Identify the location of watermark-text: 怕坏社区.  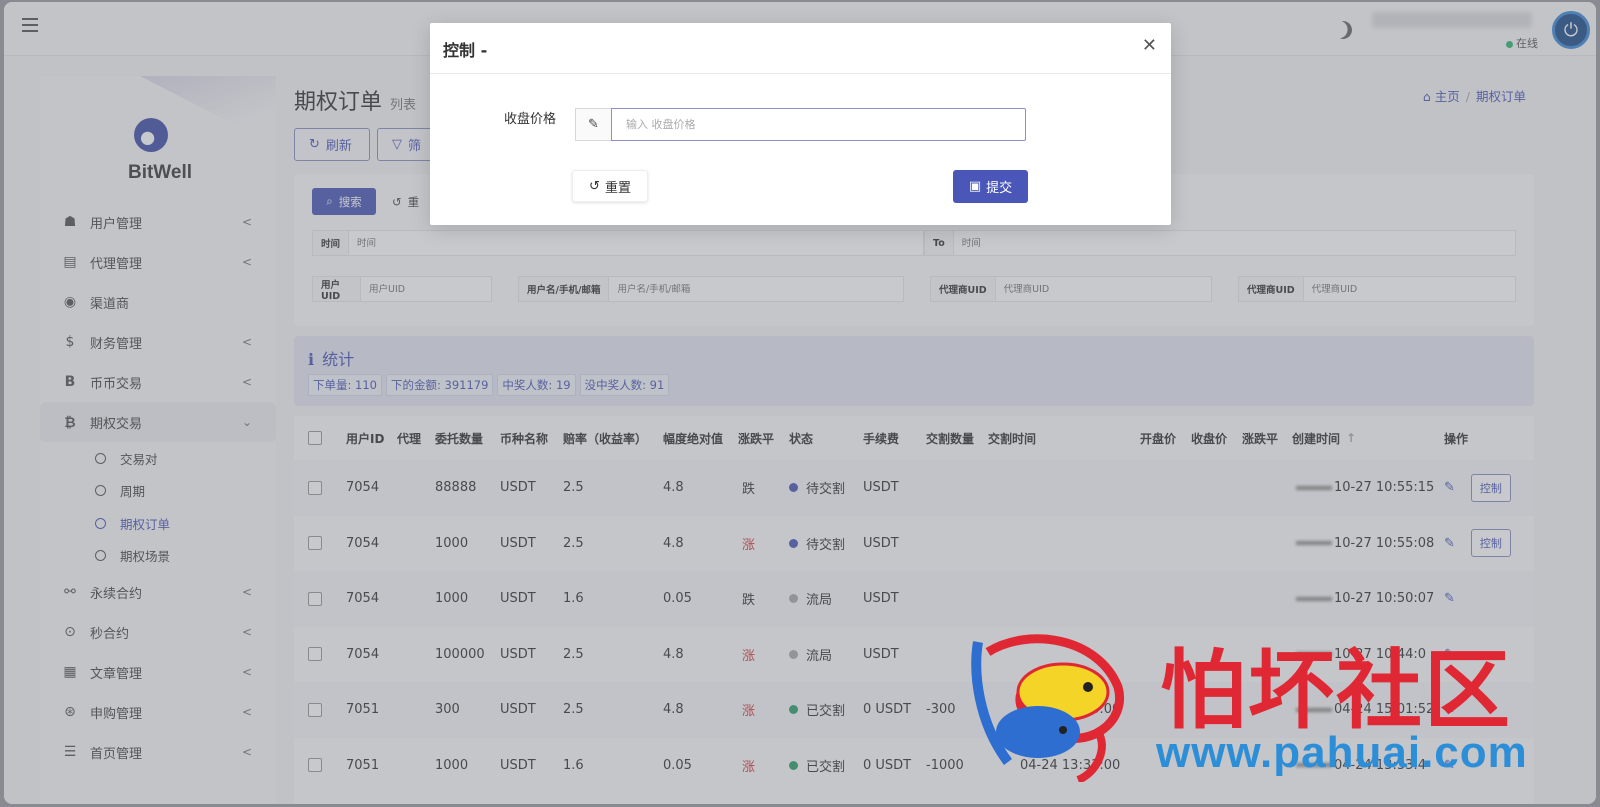
(1336, 690).